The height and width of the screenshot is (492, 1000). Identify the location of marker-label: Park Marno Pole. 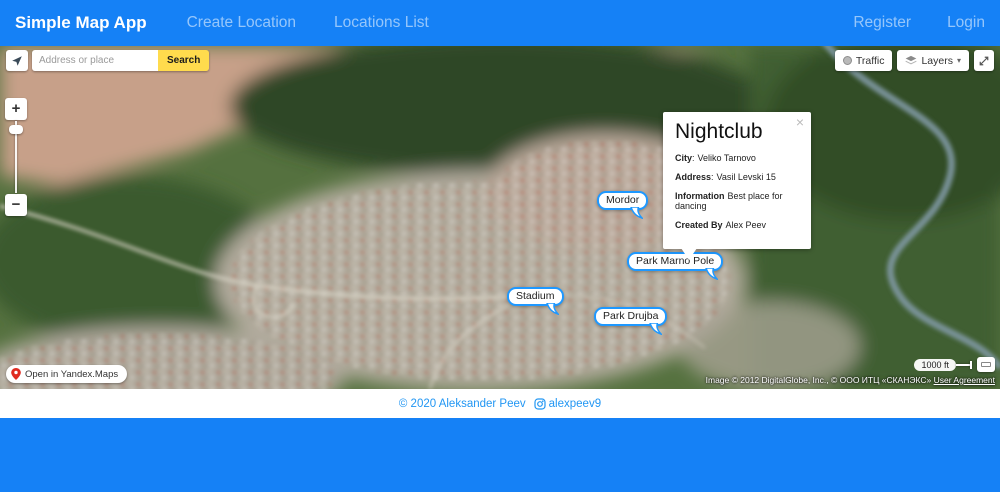
(675, 261).